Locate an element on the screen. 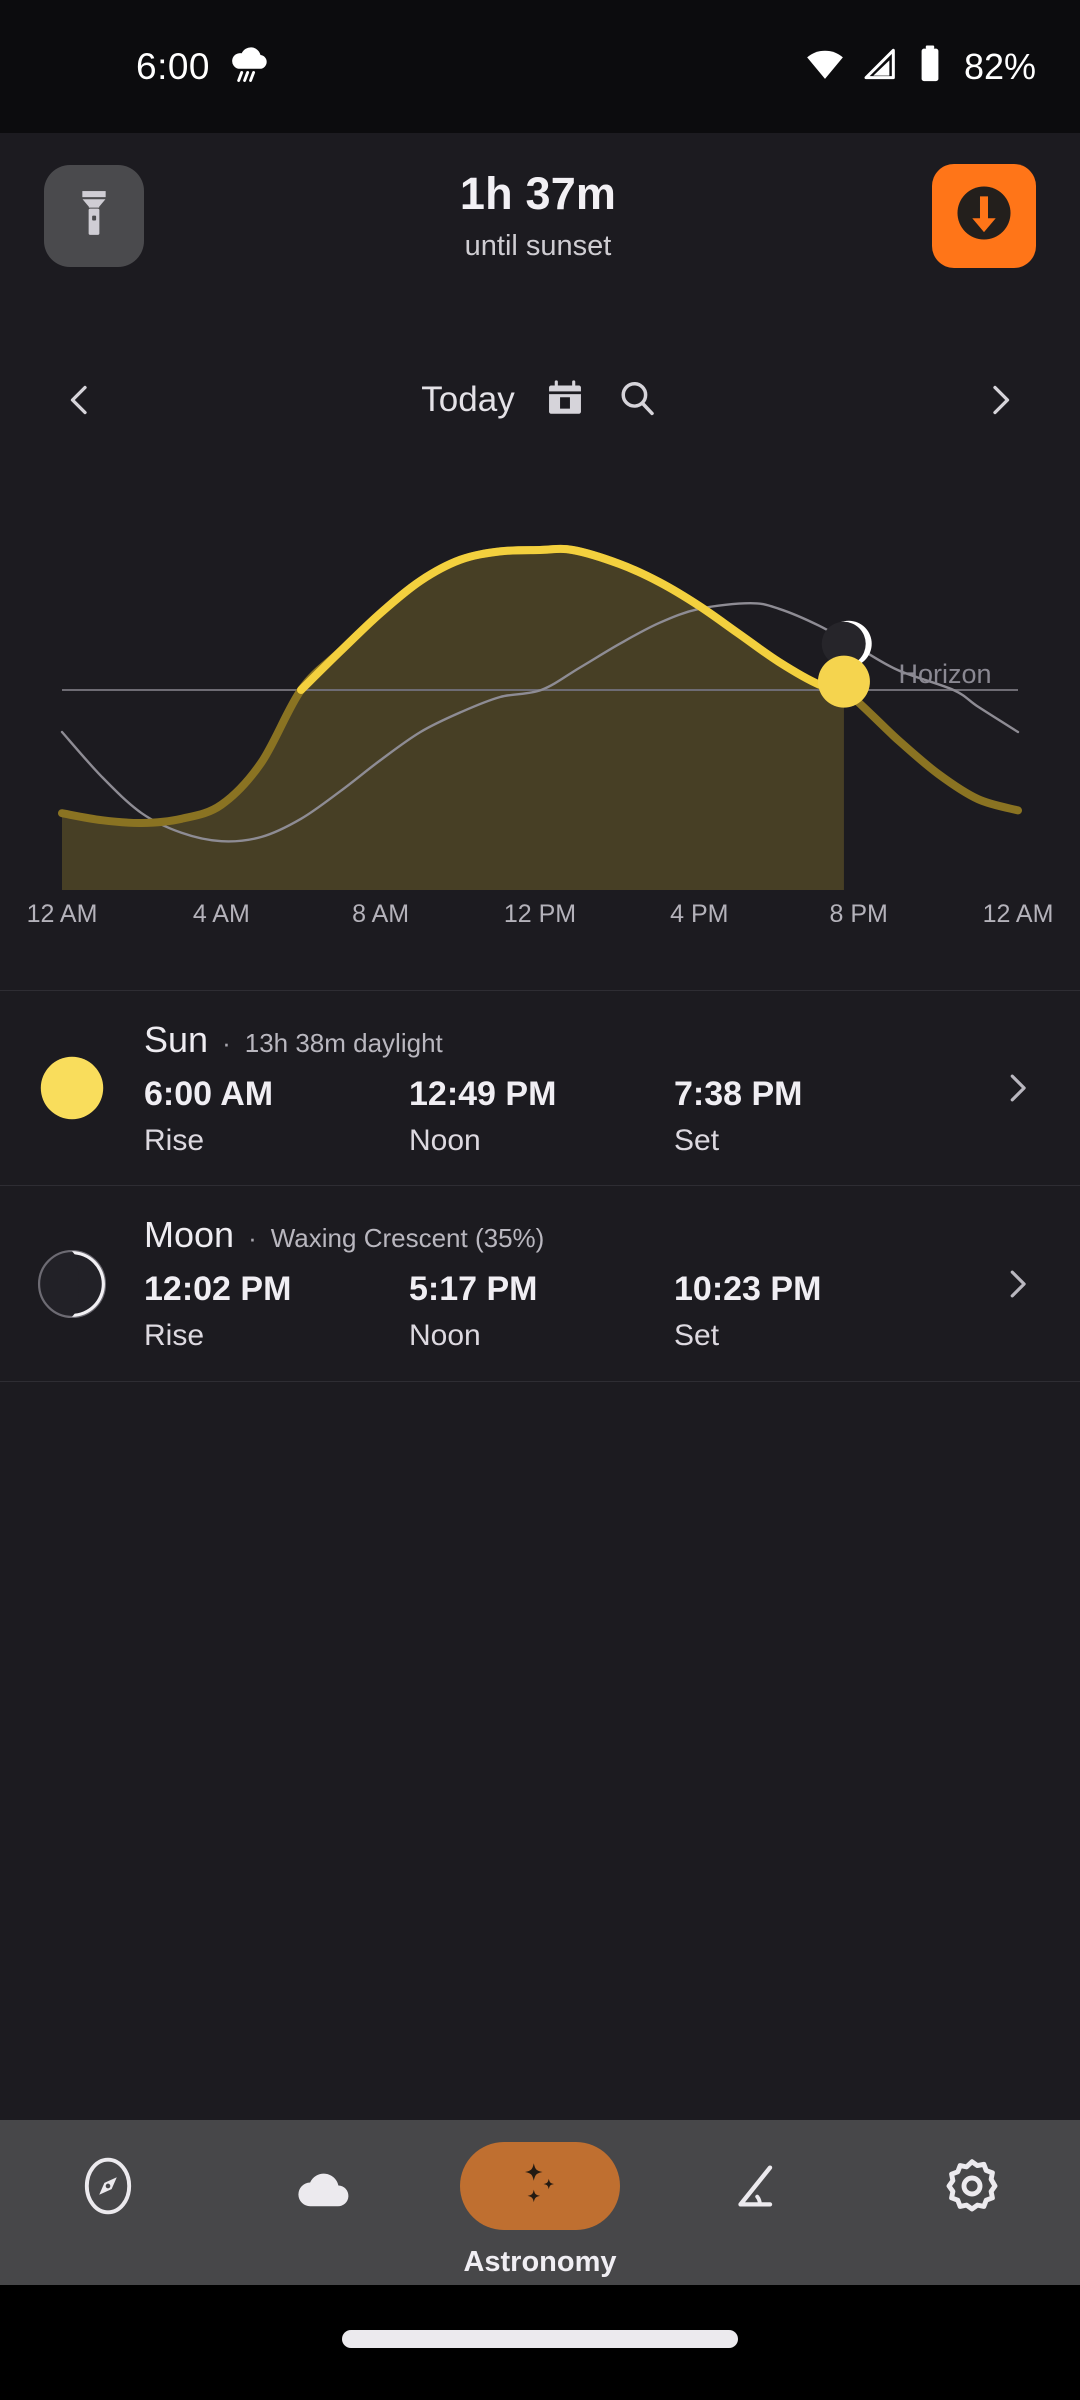  gesture-navigation-bar is located at coordinates (540, 2342).